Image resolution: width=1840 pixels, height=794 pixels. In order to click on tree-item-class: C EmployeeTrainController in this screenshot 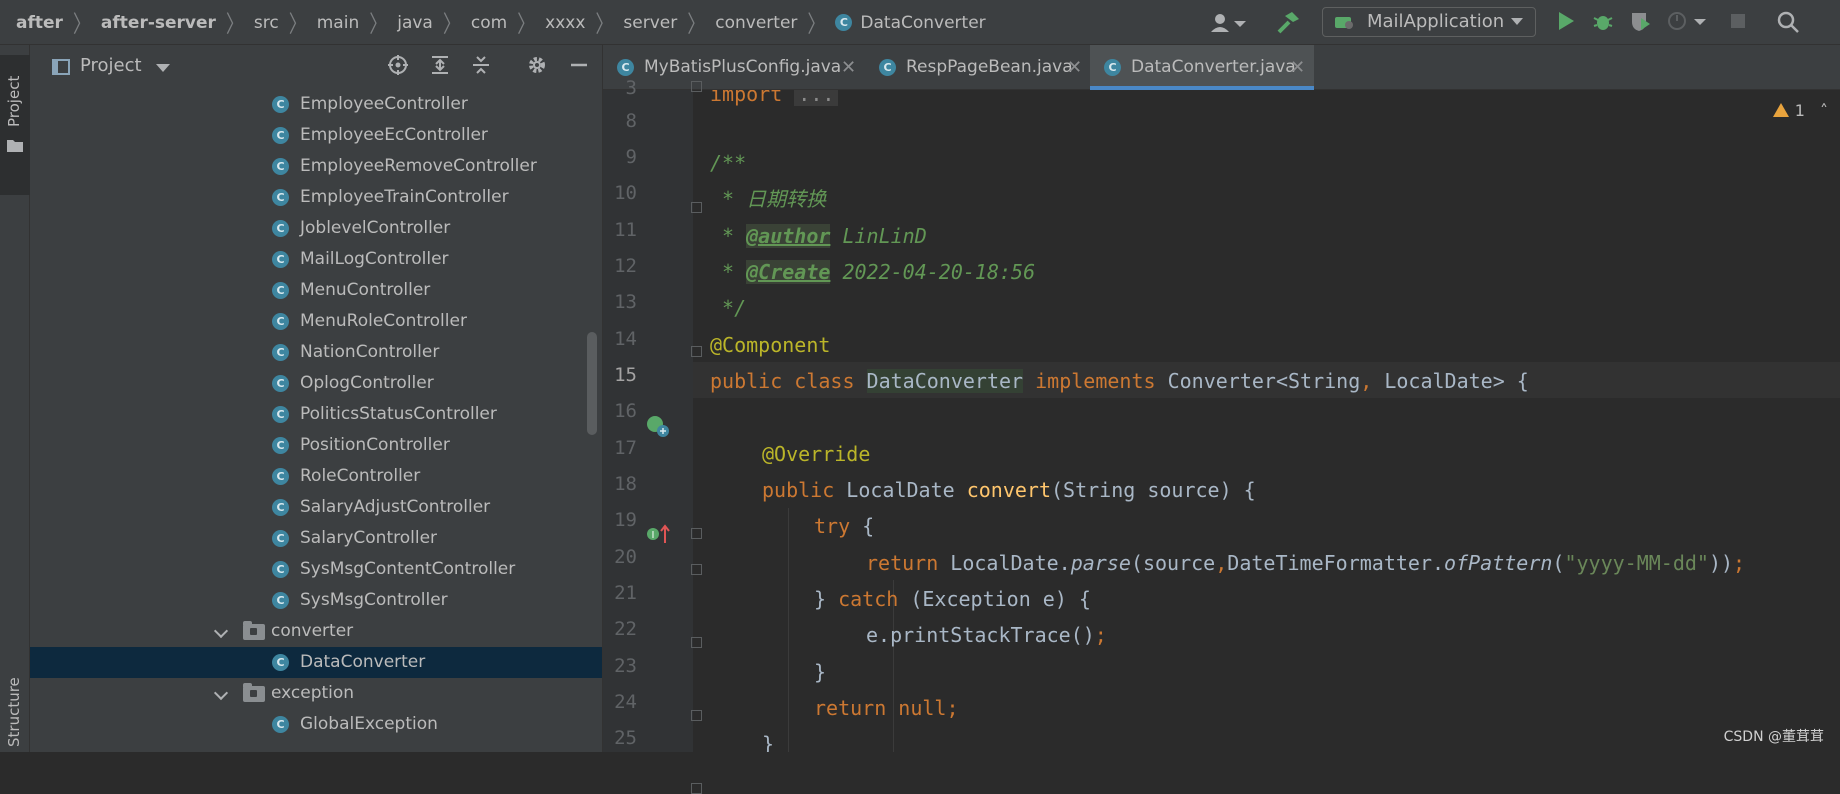, I will do `click(316, 197)`.